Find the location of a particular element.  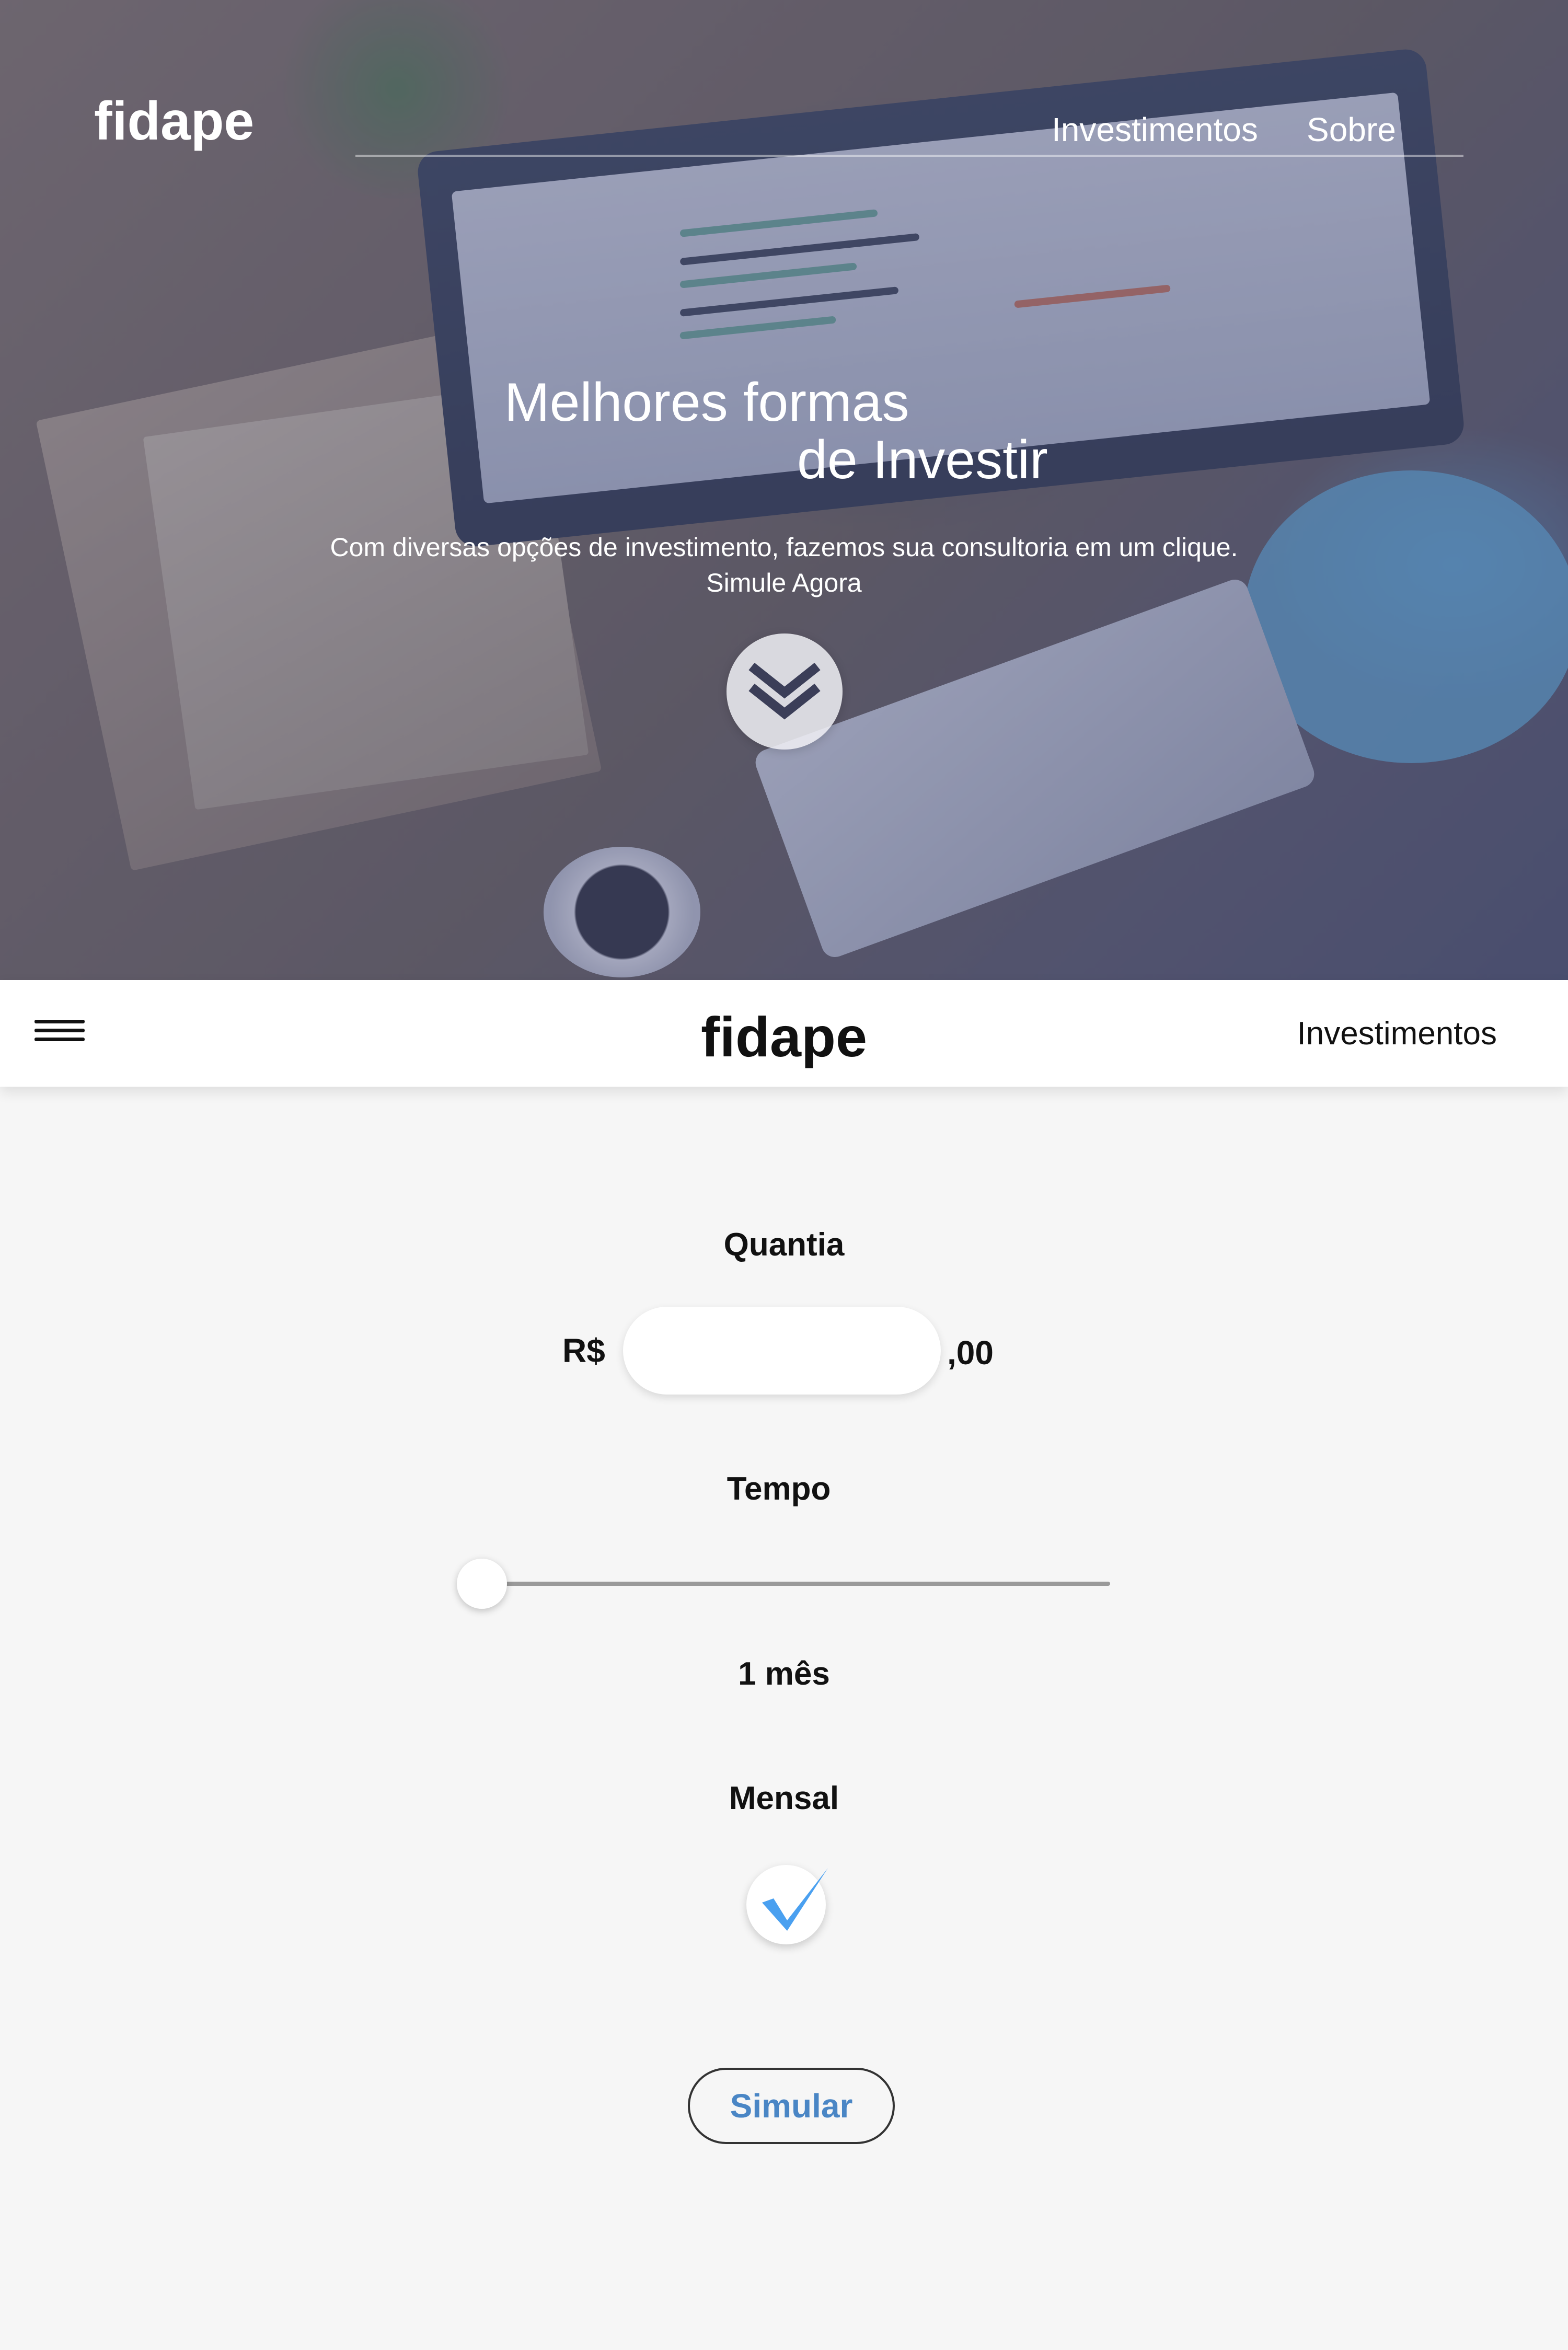

hero-title-line1: Melhores formas is located at coordinates (706, 402).